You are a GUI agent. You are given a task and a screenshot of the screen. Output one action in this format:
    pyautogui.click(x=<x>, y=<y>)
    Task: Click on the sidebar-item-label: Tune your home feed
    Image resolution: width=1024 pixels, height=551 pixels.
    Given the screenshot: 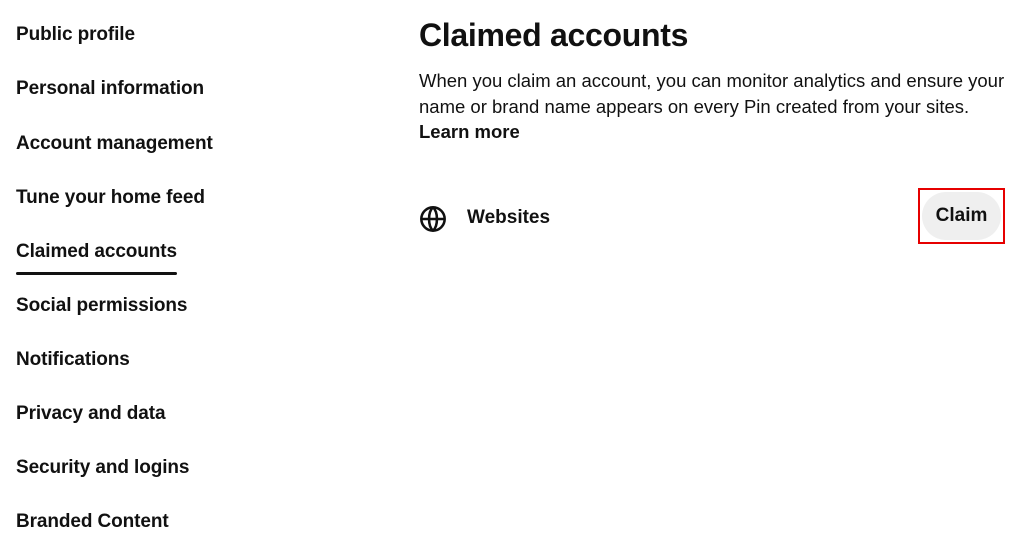 What is the action you would take?
    pyautogui.click(x=110, y=197)
    